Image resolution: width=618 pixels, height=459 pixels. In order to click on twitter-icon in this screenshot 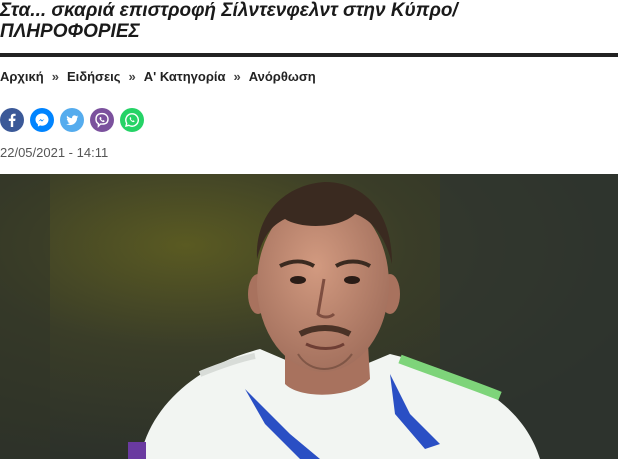, I will do `click(72, 120)`.